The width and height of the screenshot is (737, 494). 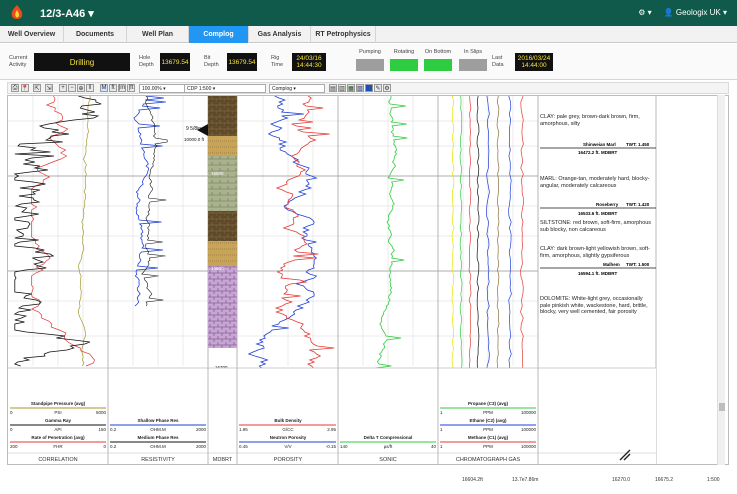 I want to click on delta-t-curve, so click(x=391, y=241).